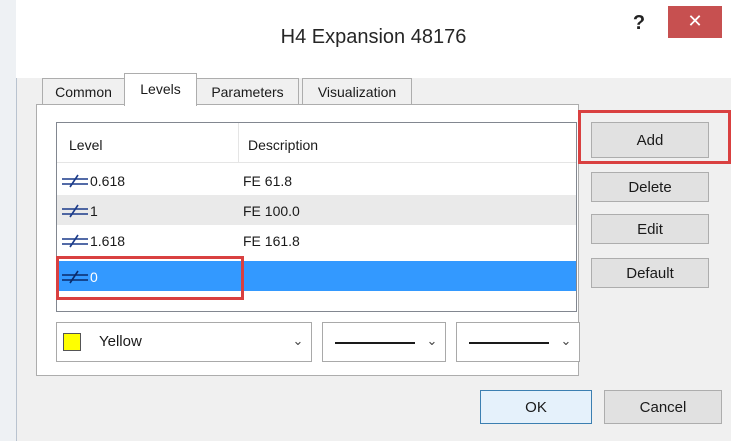 This screenshot has width=731, height=441. Describe the element at coordinates (536, 407) in the screenshot. I see `ok-button: OK` at that location.